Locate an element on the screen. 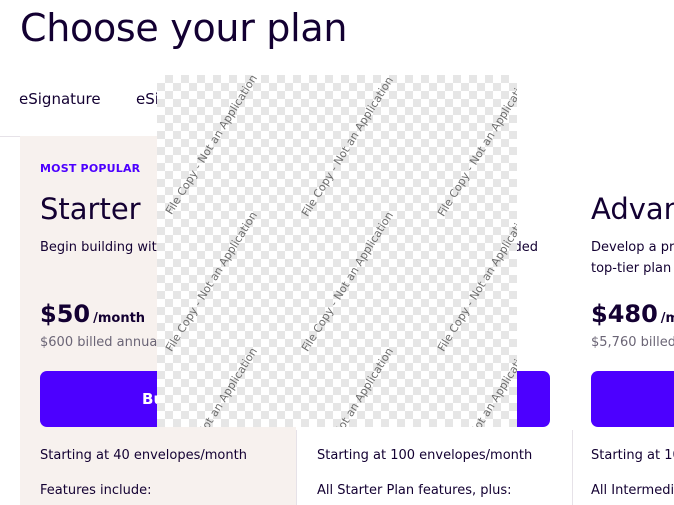  tab-esignature: eSignature is located at coordinates (60, 99).